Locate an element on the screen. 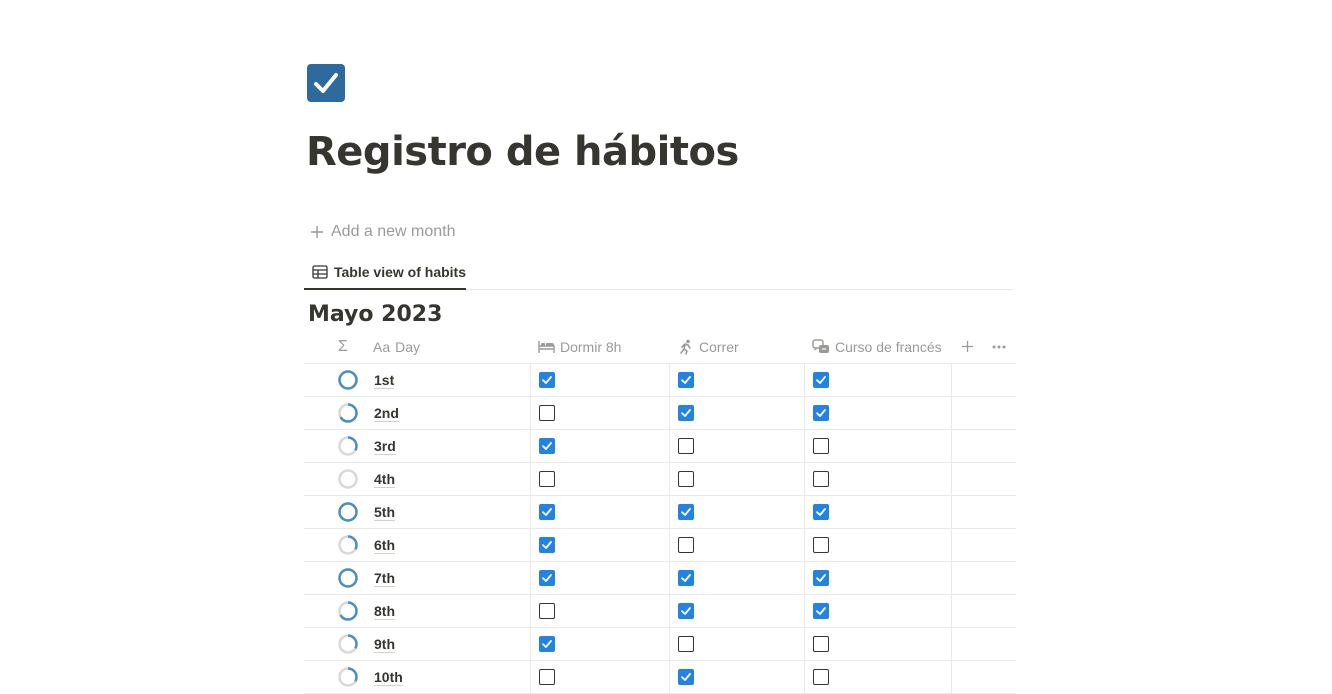 The image size is (1332, 694). day-label: 10th is located at coordinates (388, 677).